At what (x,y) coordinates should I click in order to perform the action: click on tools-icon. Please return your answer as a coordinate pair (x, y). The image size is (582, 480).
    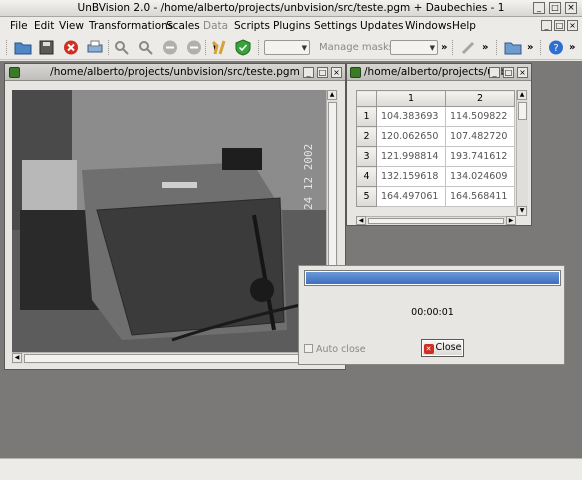
    Looking at the image, I should click on (219, 47).